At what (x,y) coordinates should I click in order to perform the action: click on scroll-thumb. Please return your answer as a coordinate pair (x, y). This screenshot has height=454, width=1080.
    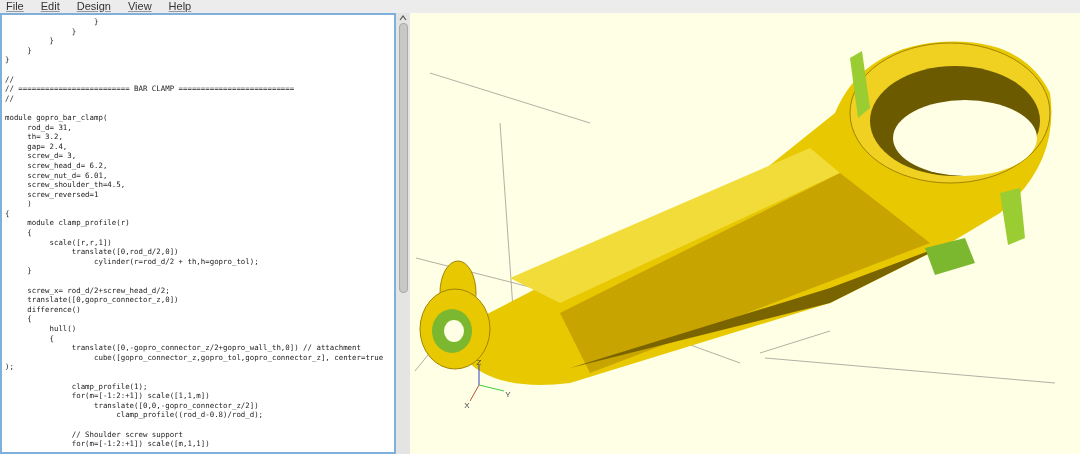
    Looking at the image, I should click on (403, 158).